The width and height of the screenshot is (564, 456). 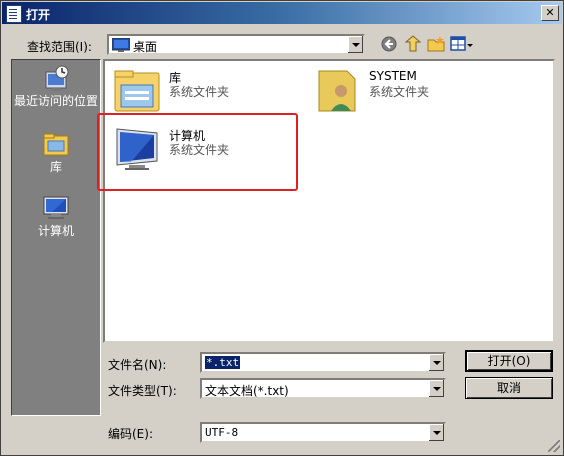 What do you see at coordinates (462, 44) in the screenshot?
I see `view-menu-icon` at bounding box center [462, 44].